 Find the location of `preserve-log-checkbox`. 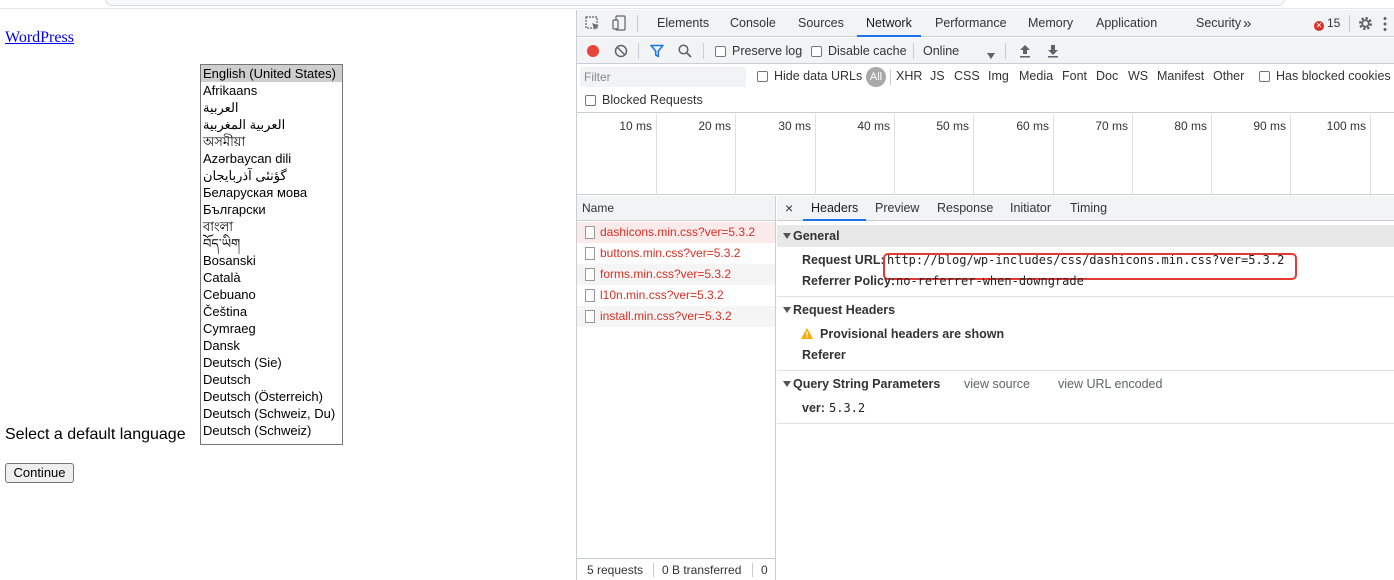

preserve-log-checkbox is located at coordinates (720, 51).